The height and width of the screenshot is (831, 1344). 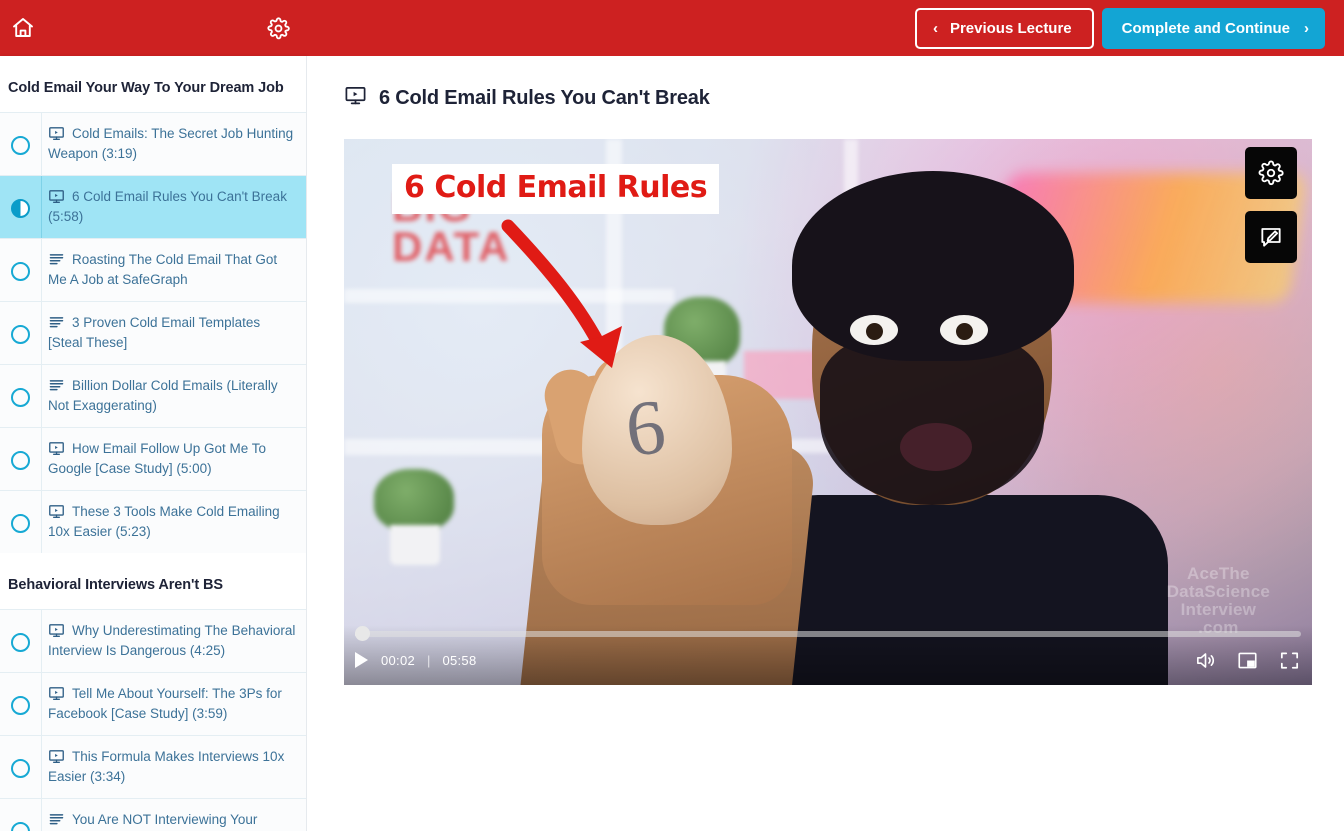 What do you see at coordinates (1218, 591) in the screenshot?
I see `watermark-line: DataScience` at bounding box center [1218, 591].